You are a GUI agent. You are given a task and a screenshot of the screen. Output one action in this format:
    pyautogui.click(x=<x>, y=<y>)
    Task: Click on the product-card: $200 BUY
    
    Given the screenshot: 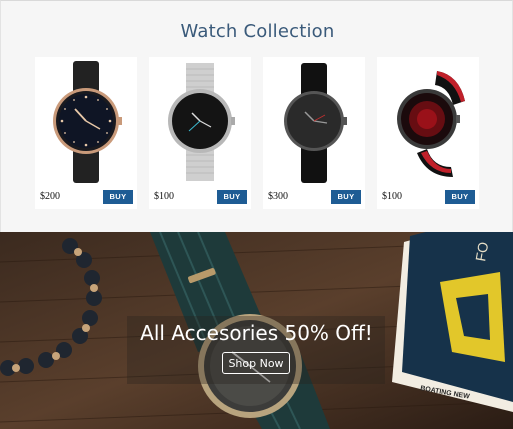 What is the action you would take?
    pyautogui.click(x=86, y=133)
    